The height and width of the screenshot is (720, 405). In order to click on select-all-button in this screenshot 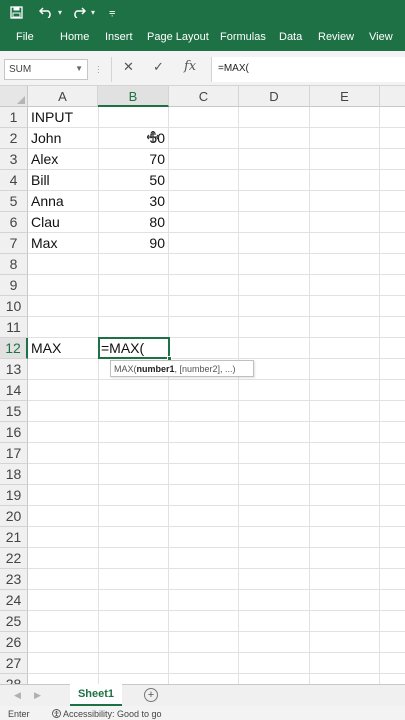, I will do `click(14, 96)`.